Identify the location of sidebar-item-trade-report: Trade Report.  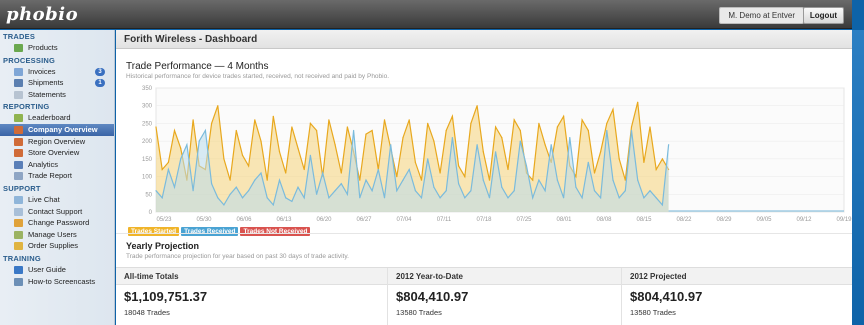
(57, 176).